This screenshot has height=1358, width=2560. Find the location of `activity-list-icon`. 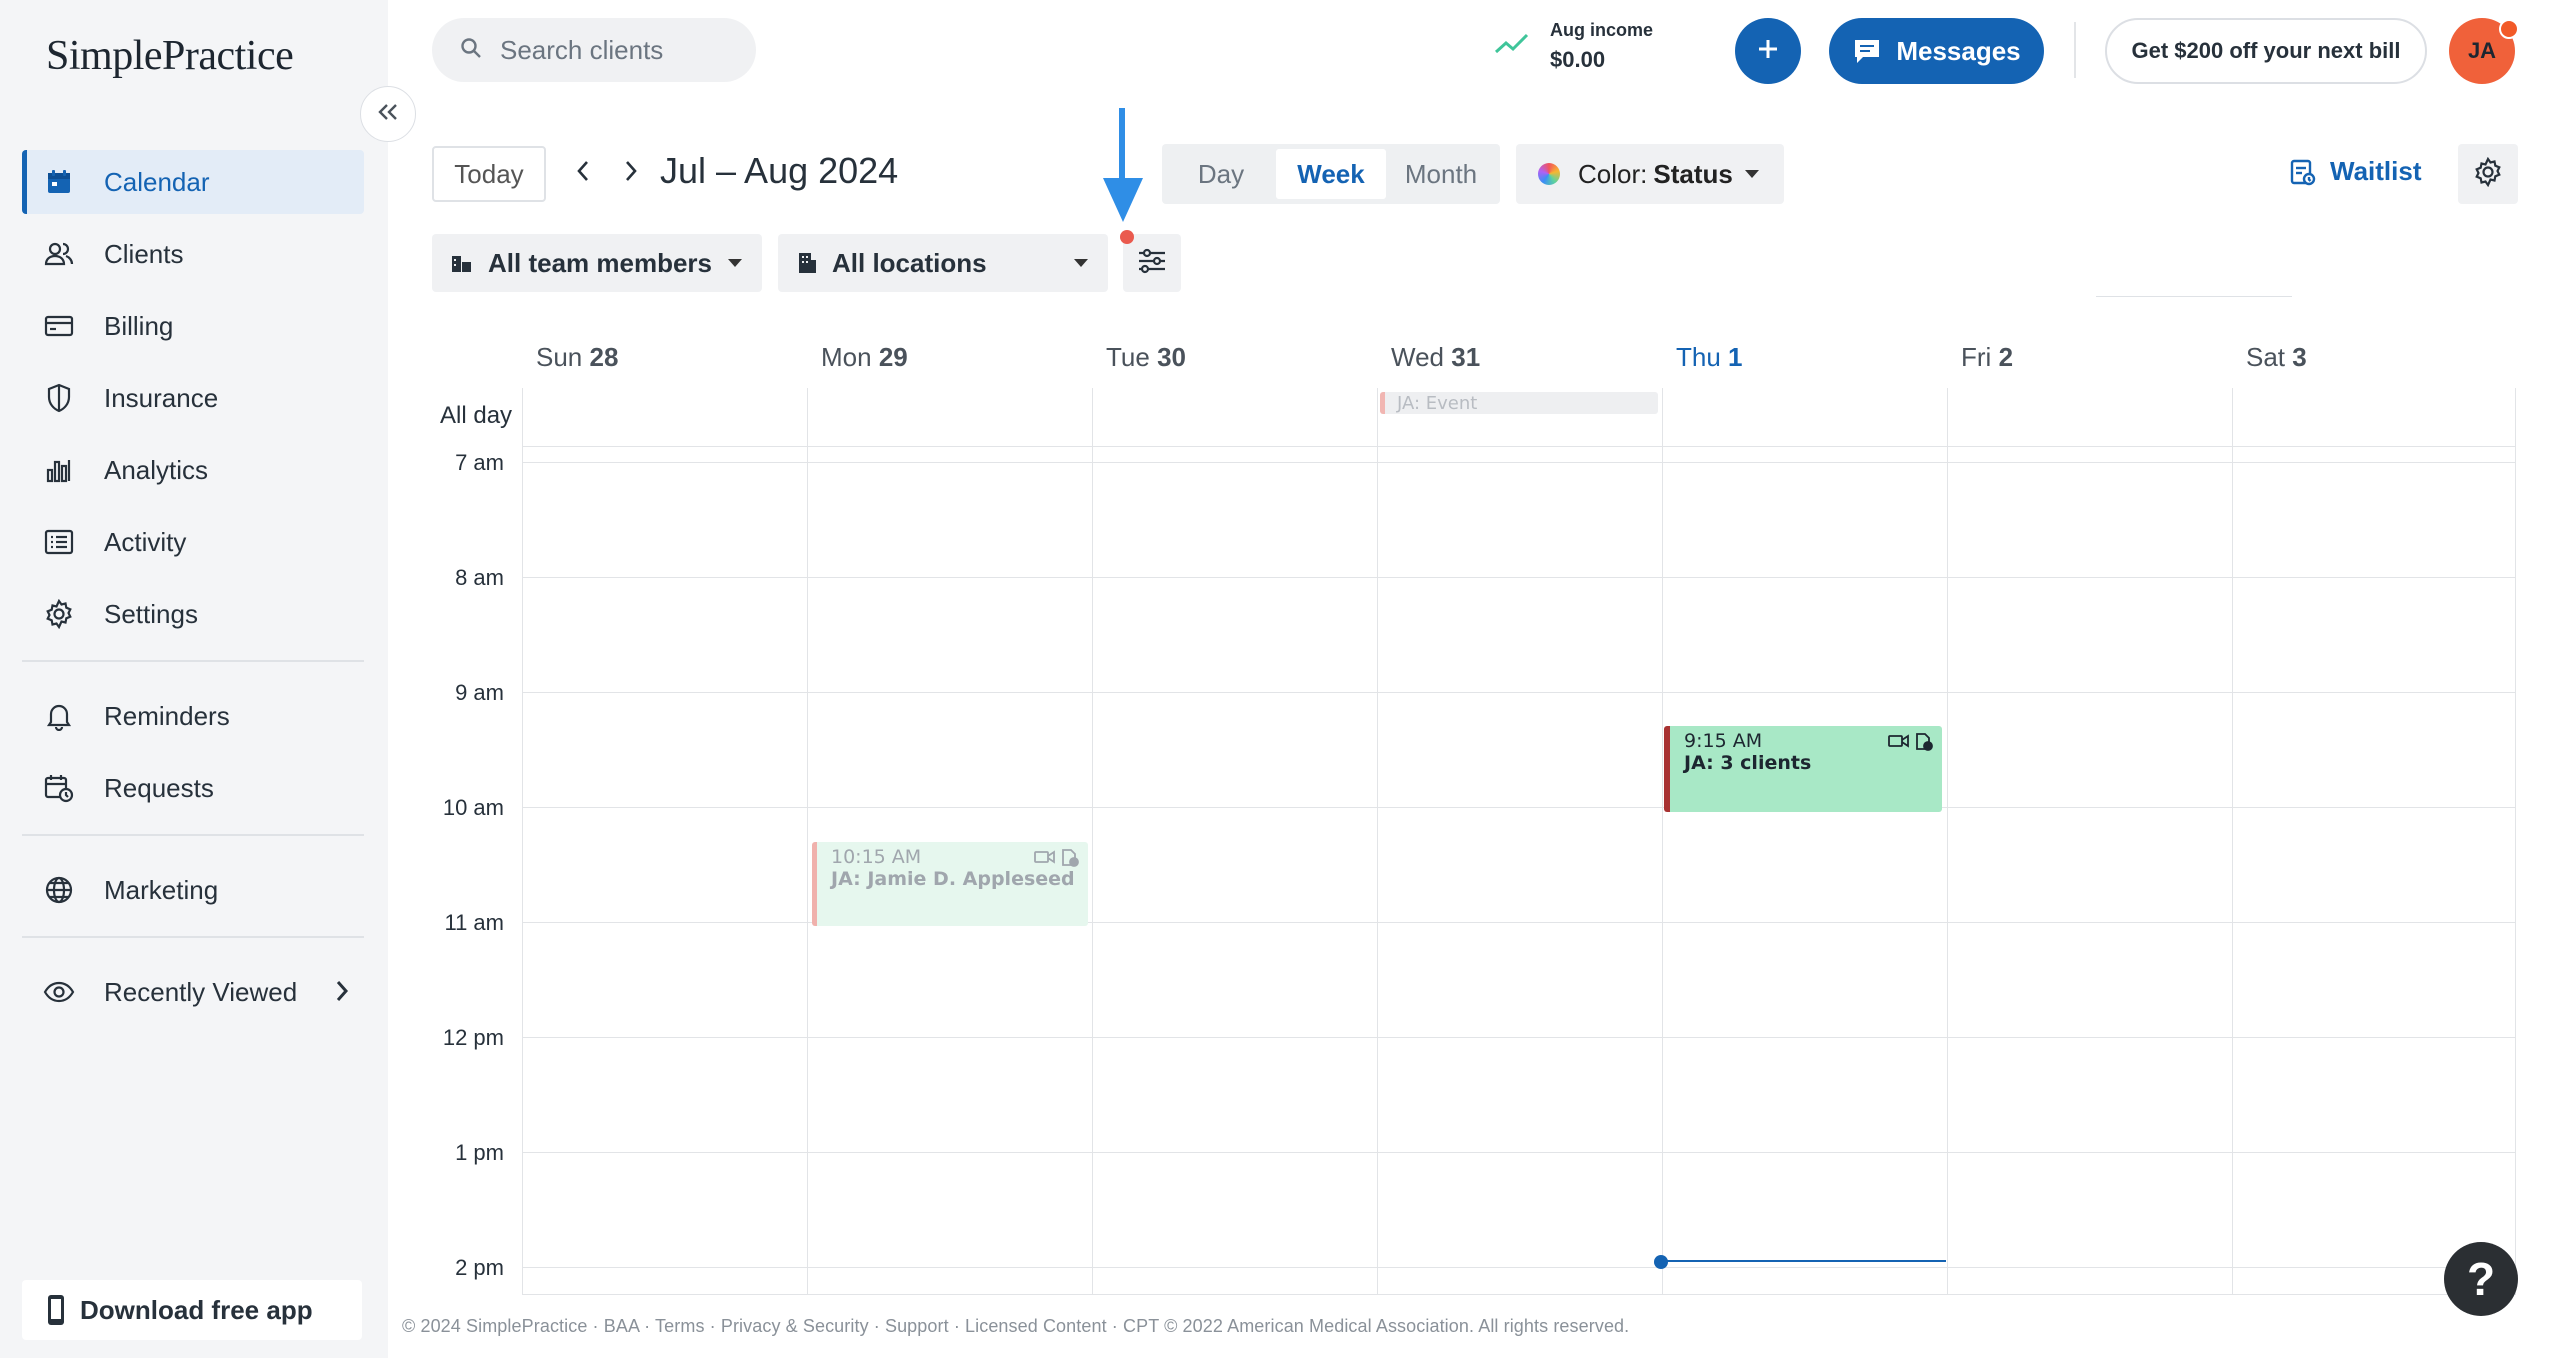

activity-list-icon is located at coordinates (59, 542).